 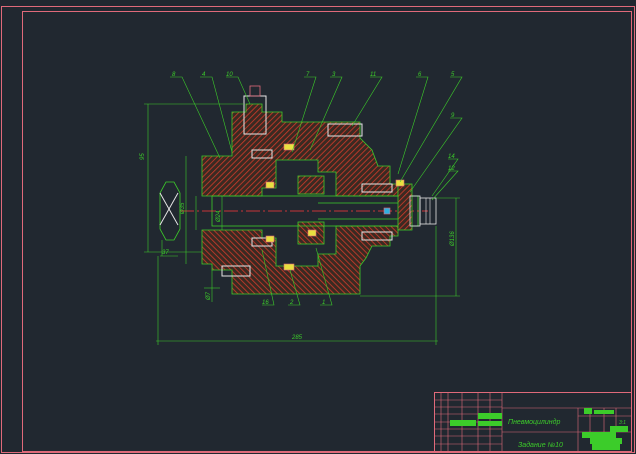 I want to click on callout-11: 11, so click(x=373, y=75).